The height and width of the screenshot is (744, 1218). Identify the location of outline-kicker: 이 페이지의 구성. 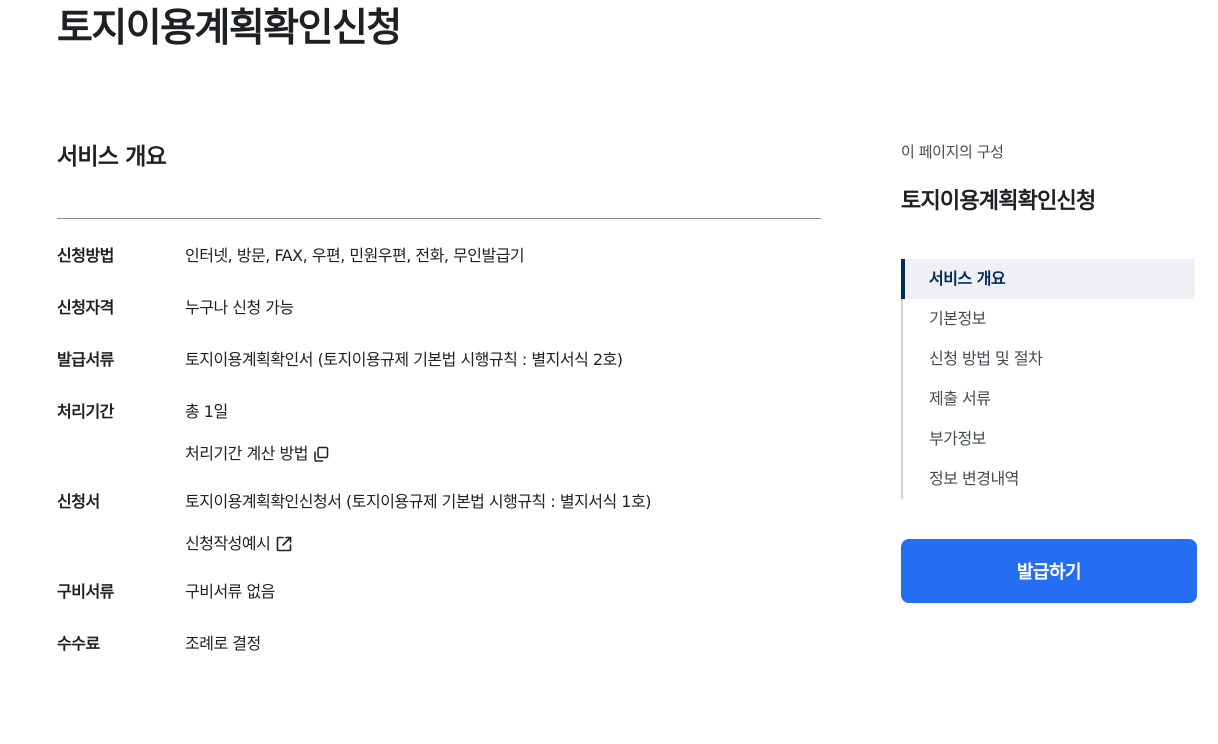
(952, 152).